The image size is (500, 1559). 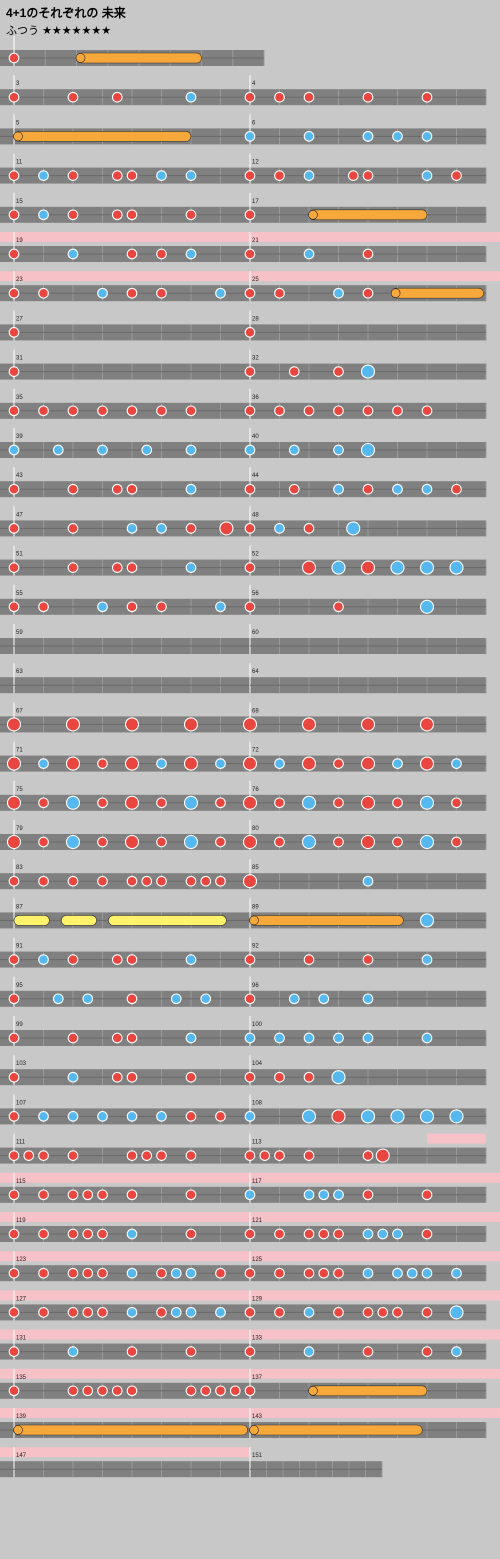 What do you see at coordinates (19, 594) in the screenshot?
I see `measure-number: 55` at bounding box center [19, 594].